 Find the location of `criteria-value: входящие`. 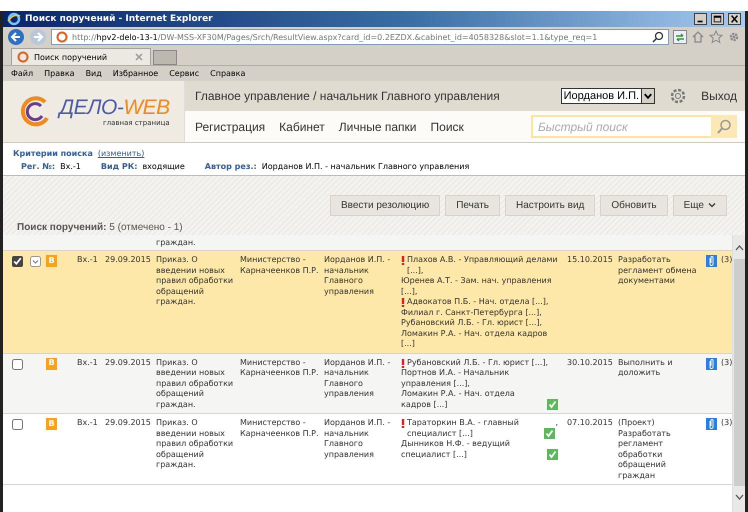

criteria-value: входящие is located at coordinates (163, 166).